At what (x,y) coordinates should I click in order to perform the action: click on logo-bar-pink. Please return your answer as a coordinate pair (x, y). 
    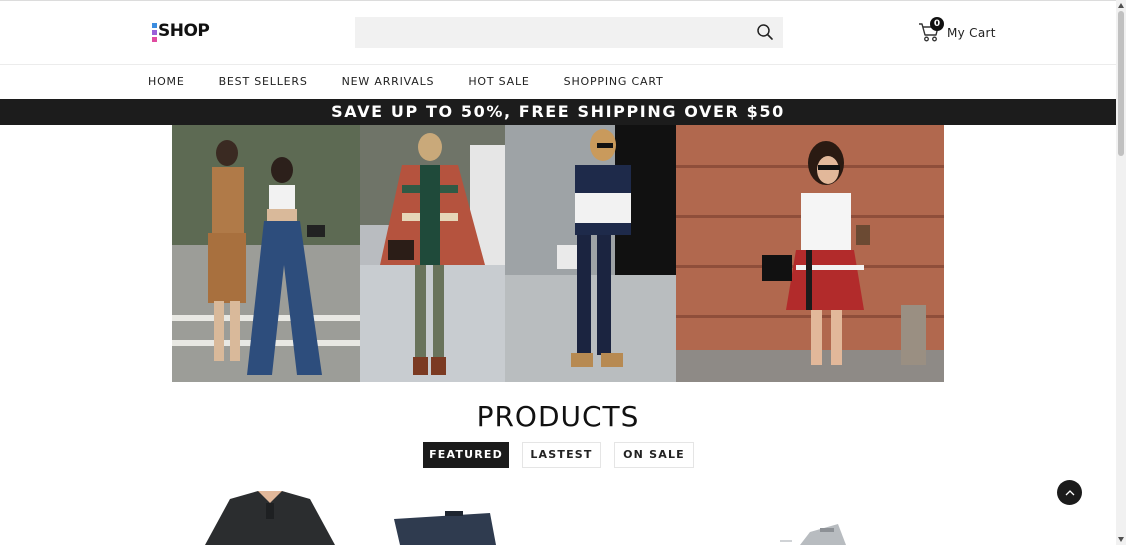
    Looking at the image, I should click on (154, 39).